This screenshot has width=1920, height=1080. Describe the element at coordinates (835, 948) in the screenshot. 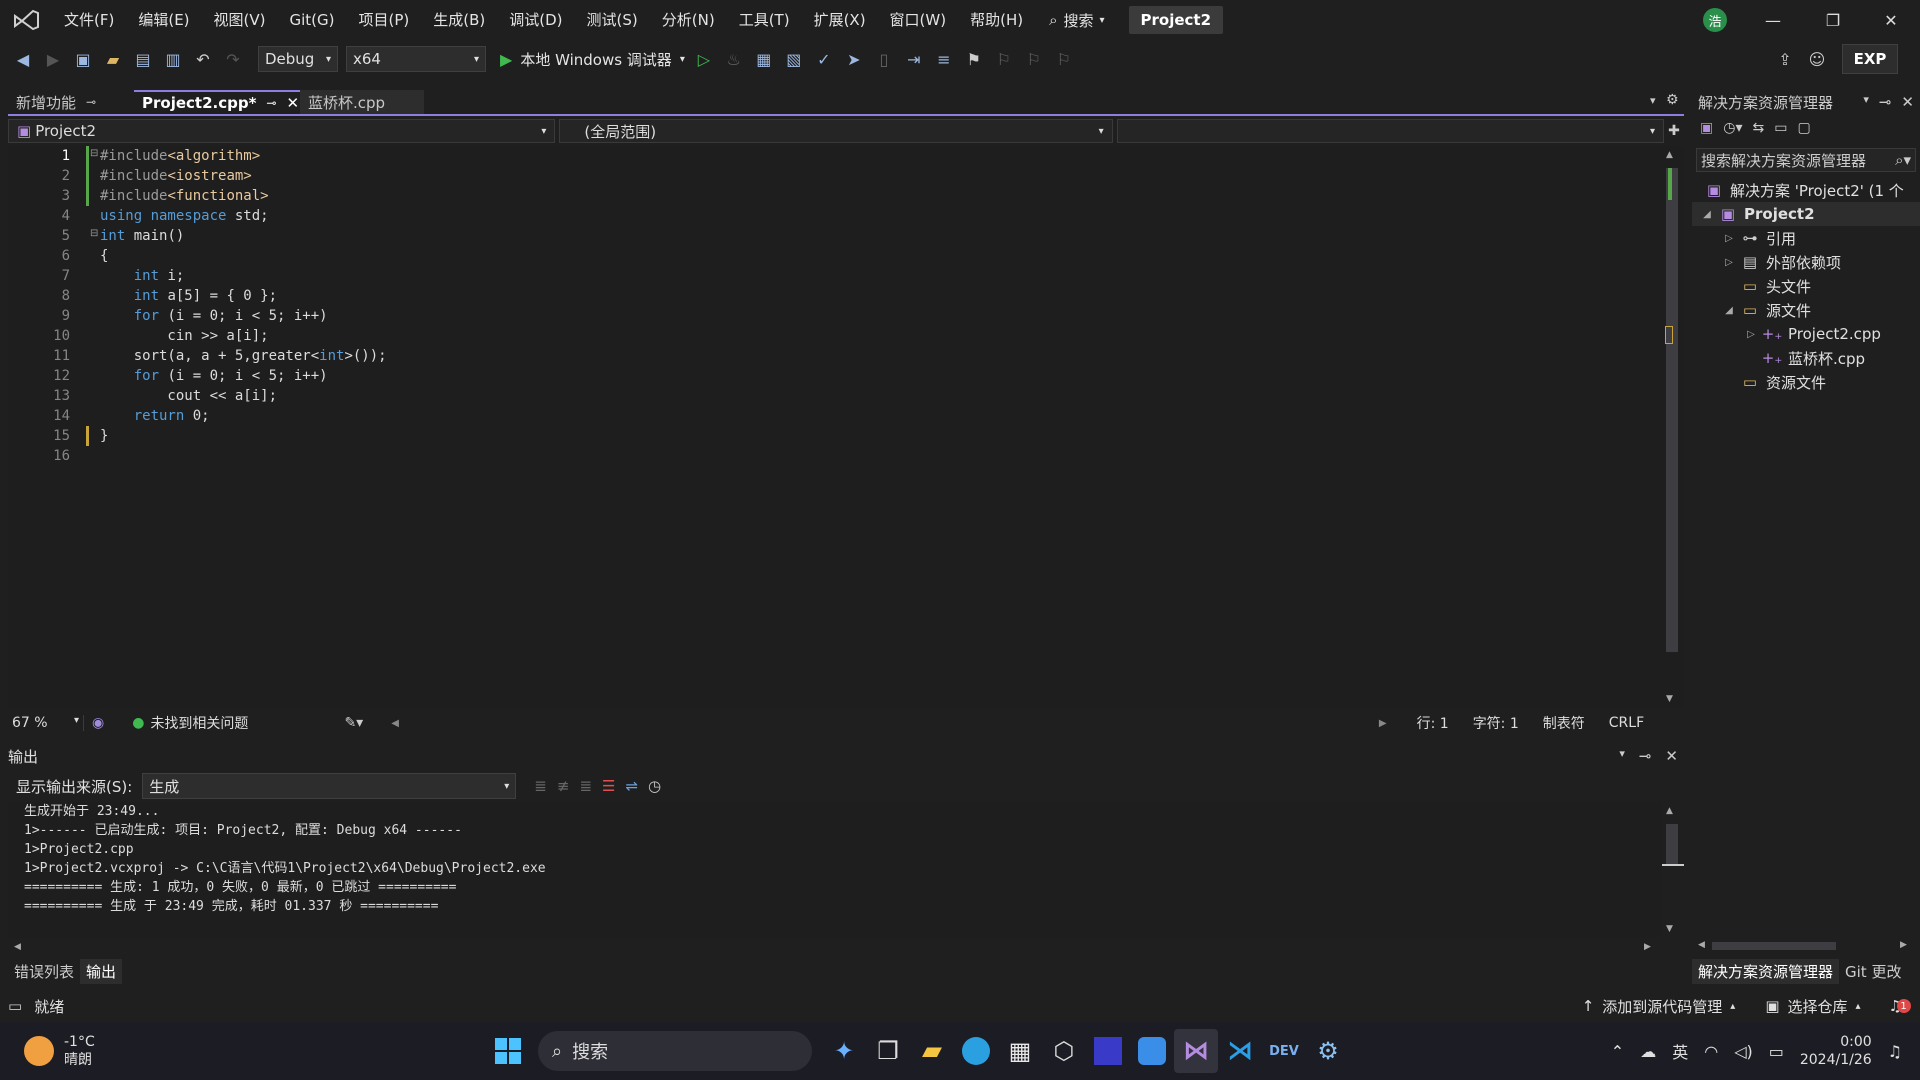

I see `output-horizontal-scrollbar: ◀ ▶` at that location.